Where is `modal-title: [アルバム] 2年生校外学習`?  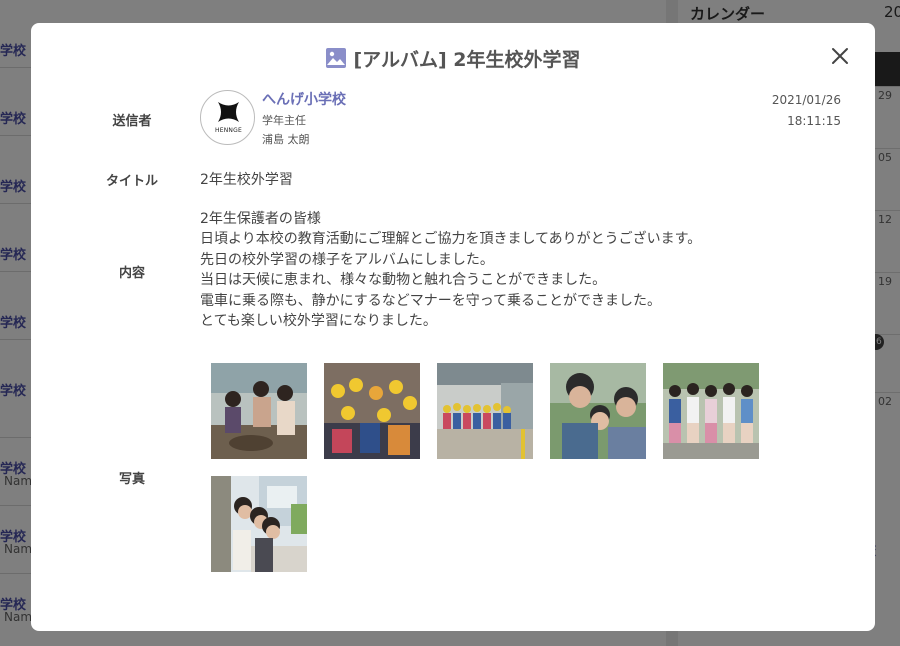 modal-title: [アルバム] 2年生校外学習 is located at coordinates (467, 59).